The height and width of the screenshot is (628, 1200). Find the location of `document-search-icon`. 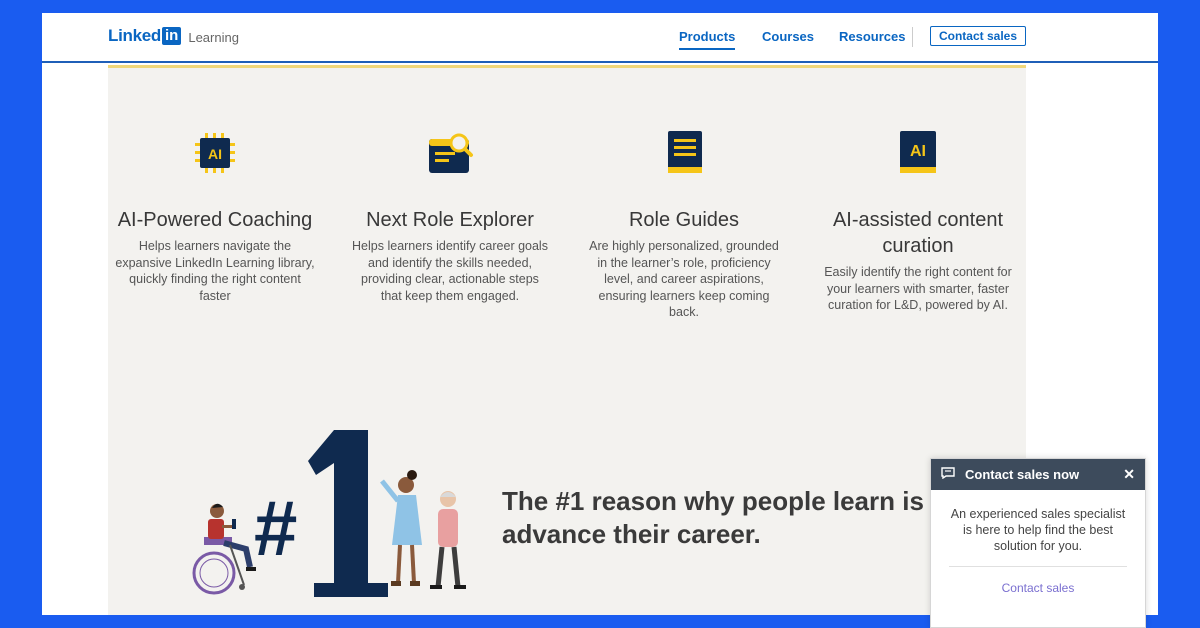

document-search-icon is located at coordinates (450, 153).